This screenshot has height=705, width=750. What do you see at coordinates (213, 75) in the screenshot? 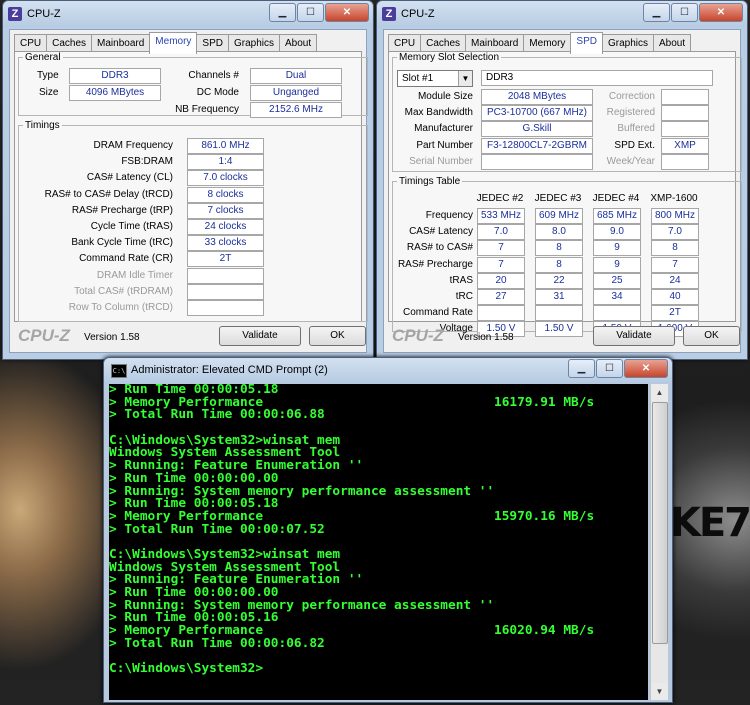
I see `channels-label: Channels #` at bounding box center [213, 75].